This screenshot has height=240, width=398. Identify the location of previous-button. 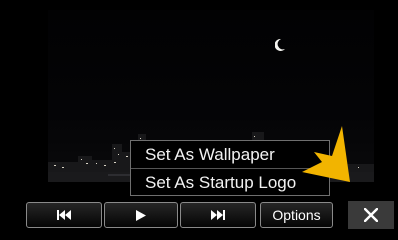
(64, 215).